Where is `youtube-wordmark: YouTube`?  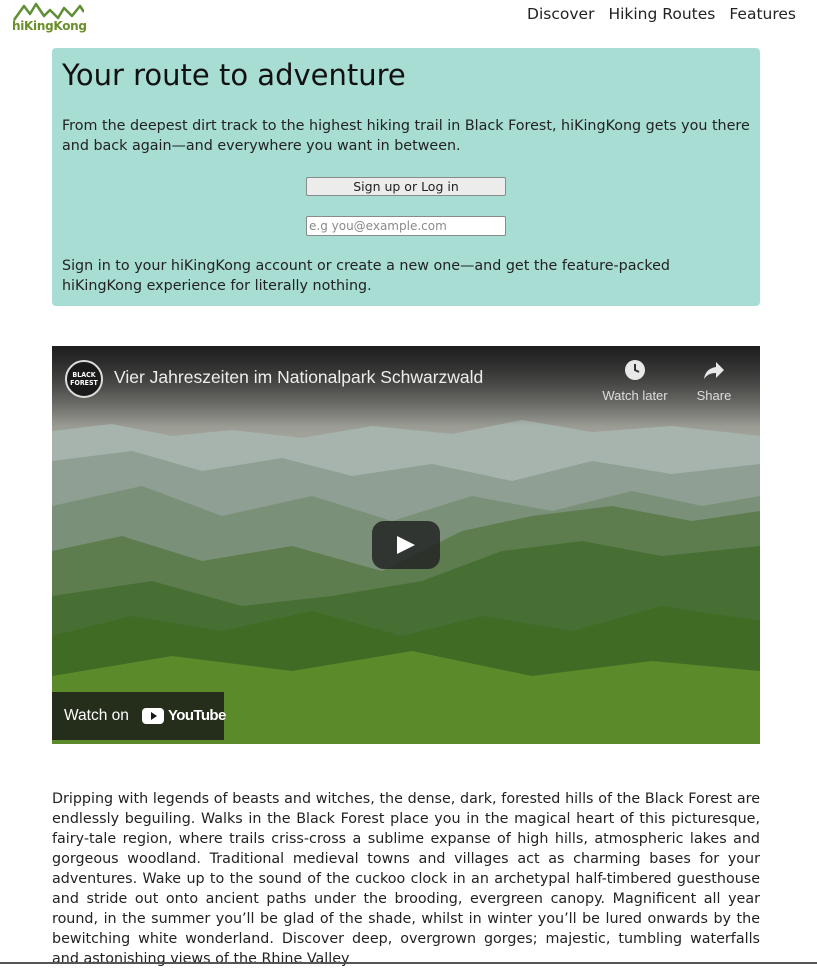
youtube-wordmark: YouTube is located at coordinates (197, 715).